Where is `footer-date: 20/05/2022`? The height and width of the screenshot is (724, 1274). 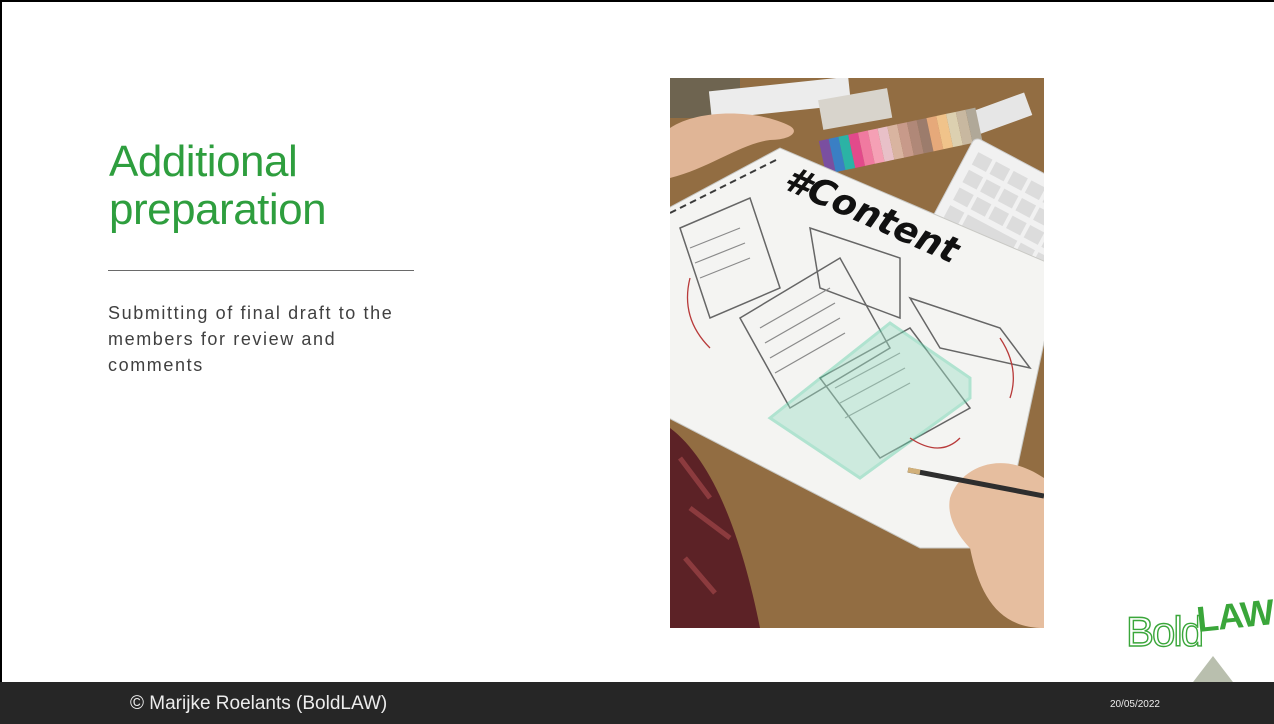
footer-date: 20/05/2022 is located at coordinates (1134, 704).